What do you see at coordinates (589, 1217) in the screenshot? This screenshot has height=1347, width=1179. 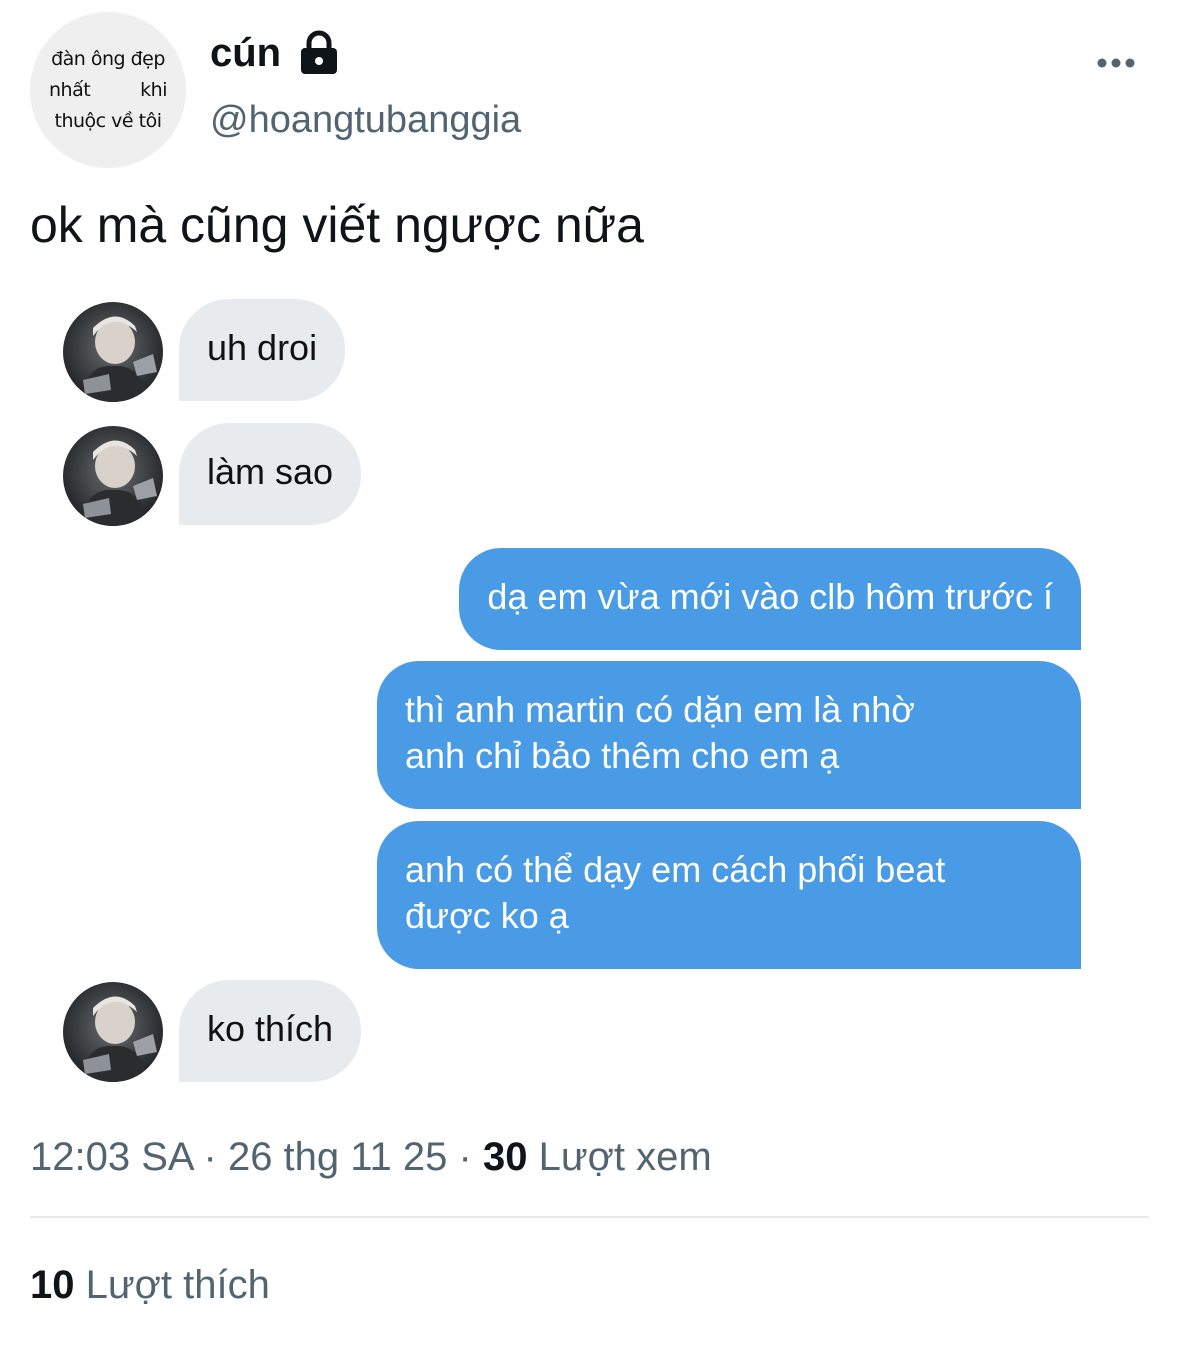 I see `divider` at bounding box center [589, 1217].